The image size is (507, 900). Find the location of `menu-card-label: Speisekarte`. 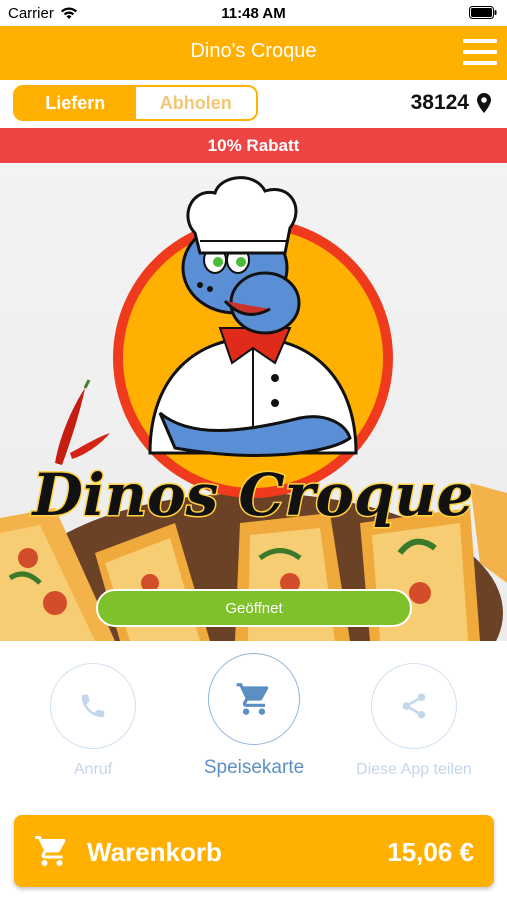

menu-card-label: Speisekarte is located at coordinates (254, 767).